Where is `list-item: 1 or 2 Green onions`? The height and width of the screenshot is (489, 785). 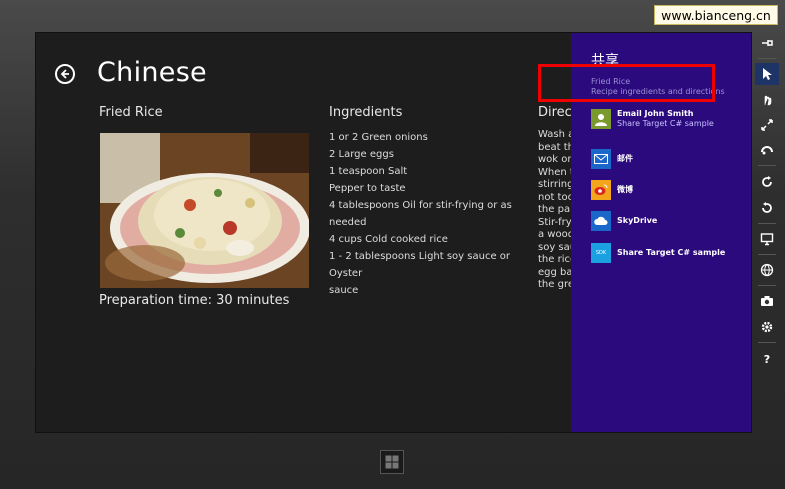
list-item: 1 or 2 Green onions is located at coordinates (378, 137).